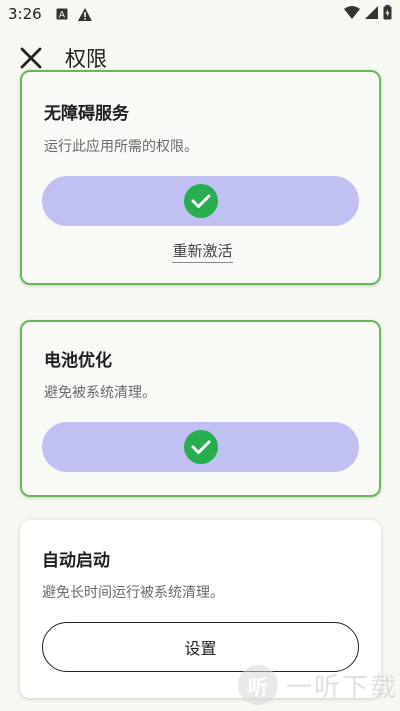 This screenshot has width=400, height=711. I want to click on card-description: 运行此应用所需的权限。, so click(121, 147).